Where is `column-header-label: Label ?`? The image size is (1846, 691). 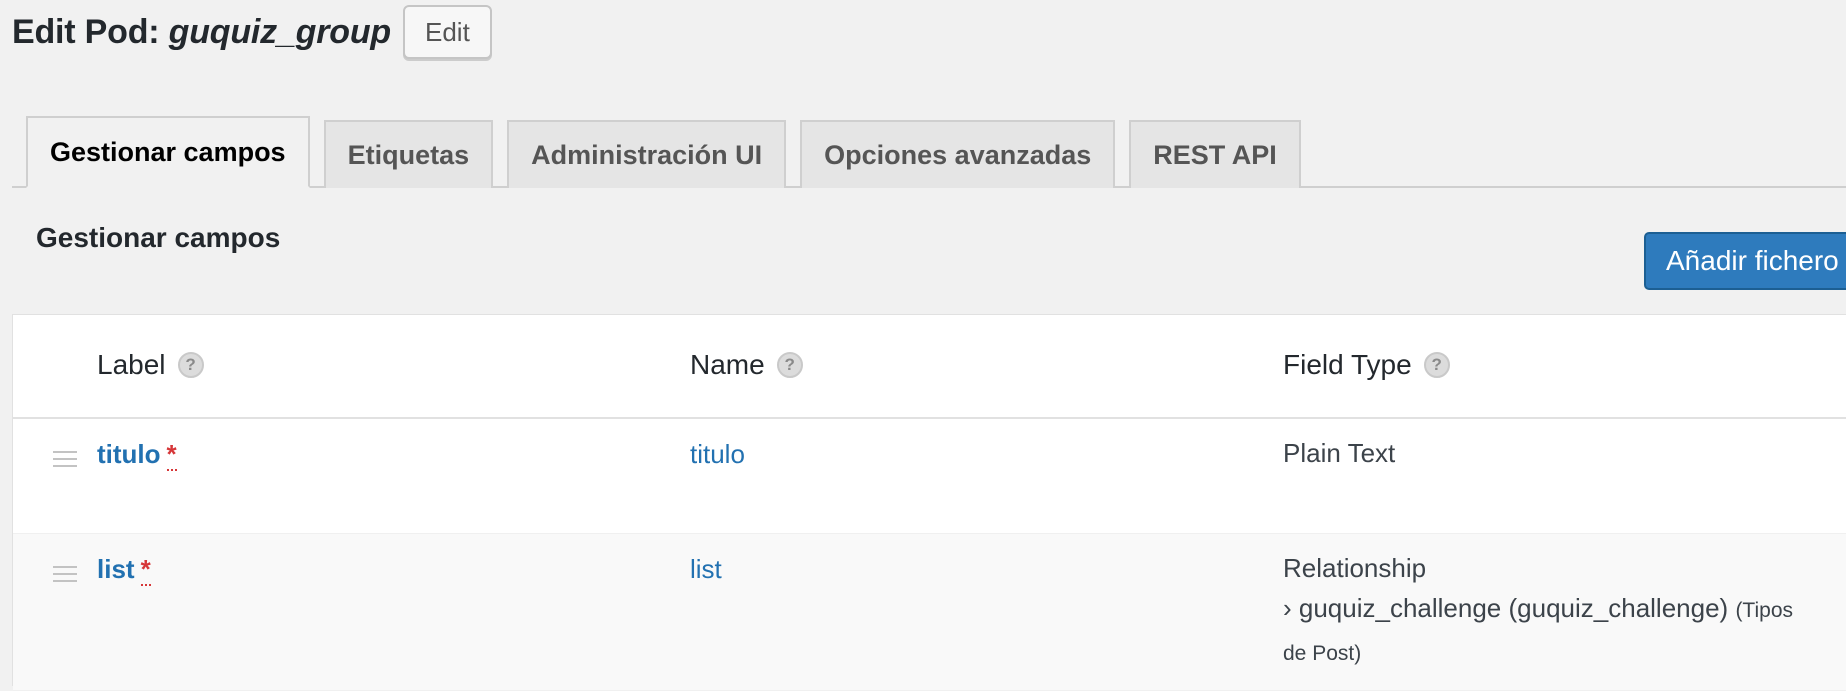 column-header-label: Label ? is located at coordinates (150, 365).